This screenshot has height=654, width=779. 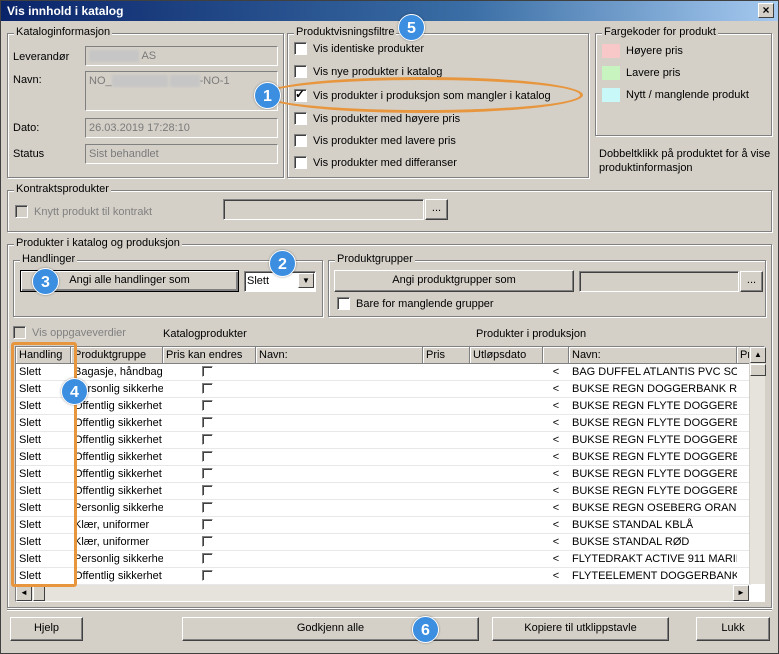 I want to click on filter-differanser: Vis produkter med differanser, so click(x=375, y=162).